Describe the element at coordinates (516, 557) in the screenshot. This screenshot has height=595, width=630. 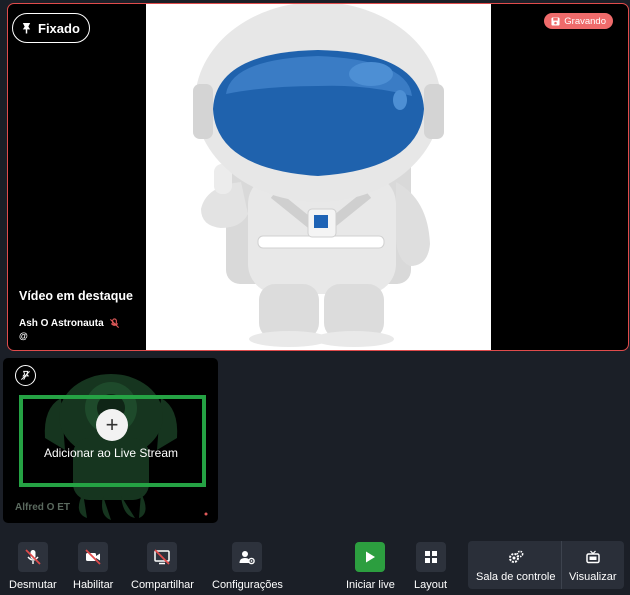
I see `gears-icon` at that location.